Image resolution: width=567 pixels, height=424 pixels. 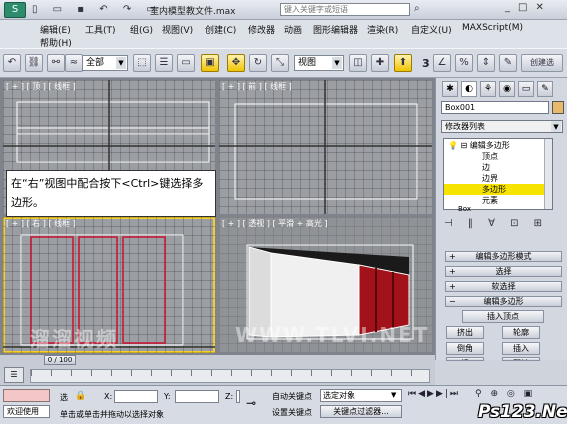 I want to click on welcome-label: 欢迎使用, so click(x=26, y=411).